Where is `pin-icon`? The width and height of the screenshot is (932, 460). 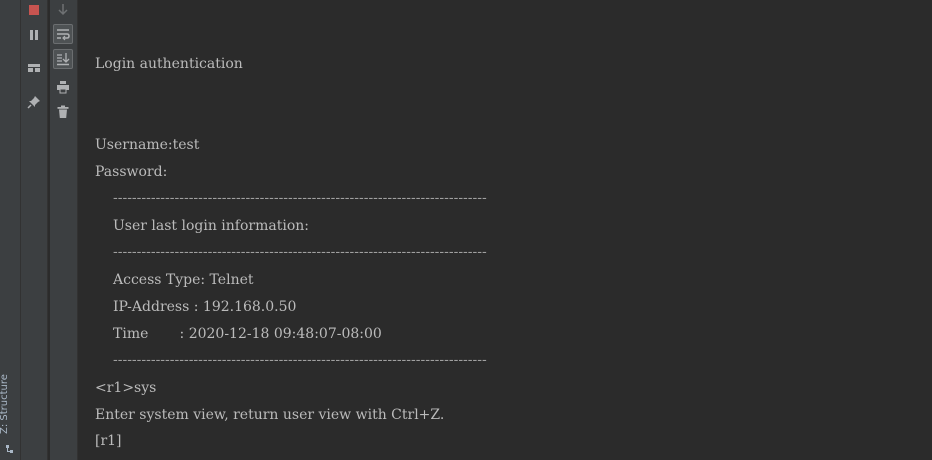 pin-icon is located at coordinates (33, 102).